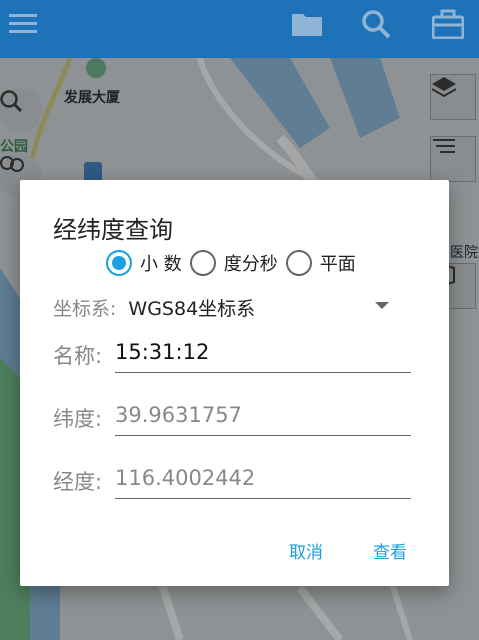 The height and width of the screenshot is (640, 479). What do you see at coordinates (113, 230) in the screenshot?
I see `dialog-title: 经纬度查询` at bounding box center [113, 230].